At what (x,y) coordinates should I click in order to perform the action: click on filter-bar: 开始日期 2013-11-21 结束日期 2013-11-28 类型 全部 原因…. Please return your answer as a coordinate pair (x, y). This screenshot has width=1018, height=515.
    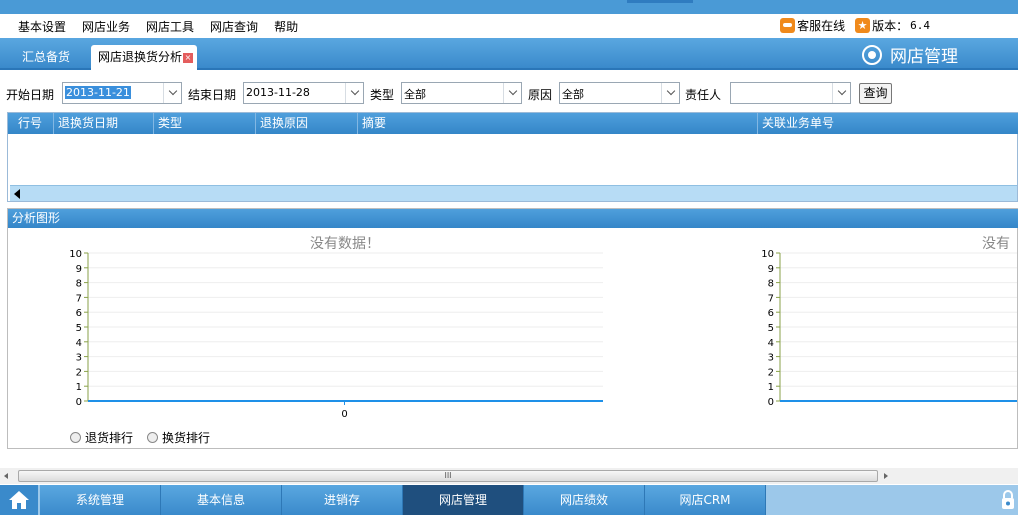
    Looking at the image, I should click on (509, 94).